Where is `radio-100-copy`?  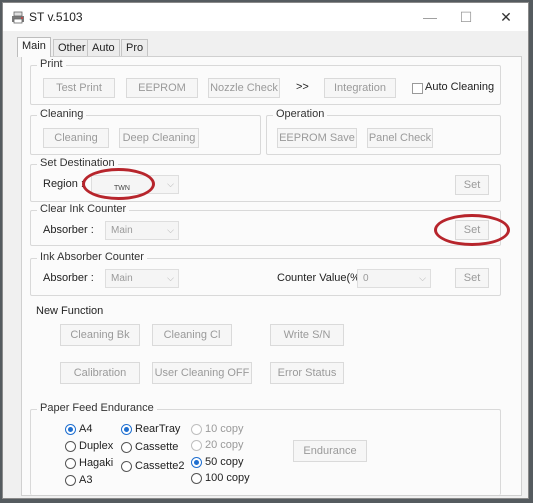
radio-100-copy is located at coordinates (196, 478).